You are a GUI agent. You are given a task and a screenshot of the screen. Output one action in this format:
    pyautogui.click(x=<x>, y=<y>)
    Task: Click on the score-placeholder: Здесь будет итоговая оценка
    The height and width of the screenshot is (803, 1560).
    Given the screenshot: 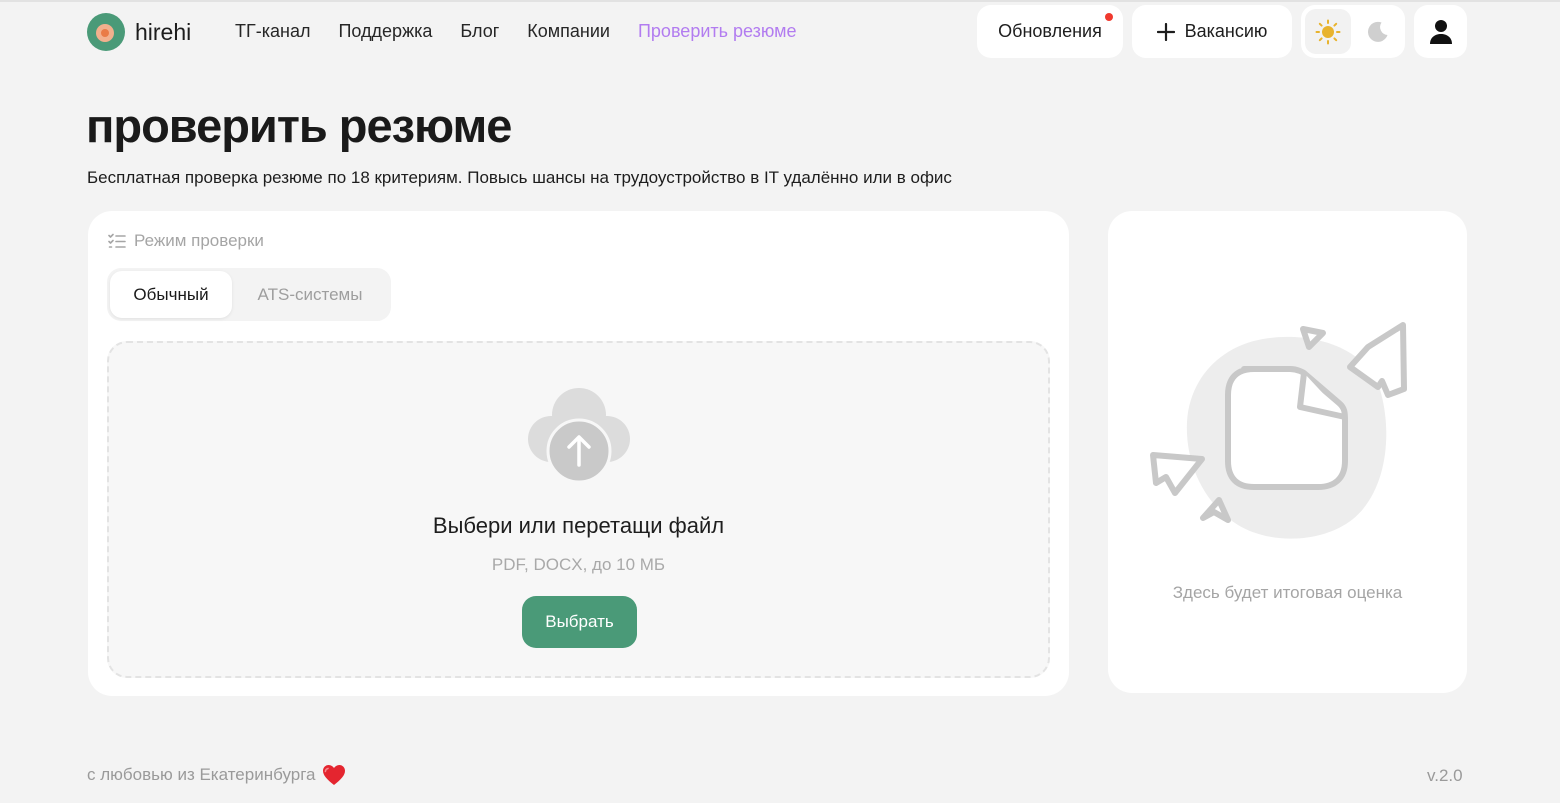 What is the action you would take?
    pyautogui.click(x=1287, y=592)
    